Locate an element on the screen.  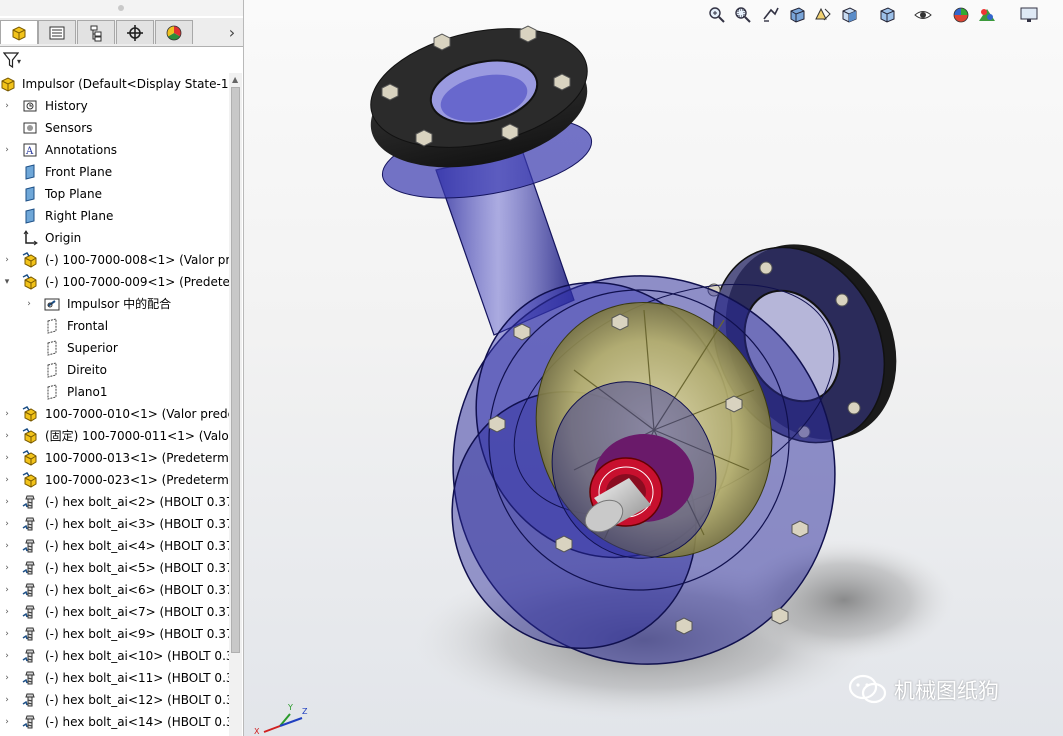
tree-row: › (-) hex bolt_ai<14> (HBOLT 0.375 is located at coordinates (114, 722).